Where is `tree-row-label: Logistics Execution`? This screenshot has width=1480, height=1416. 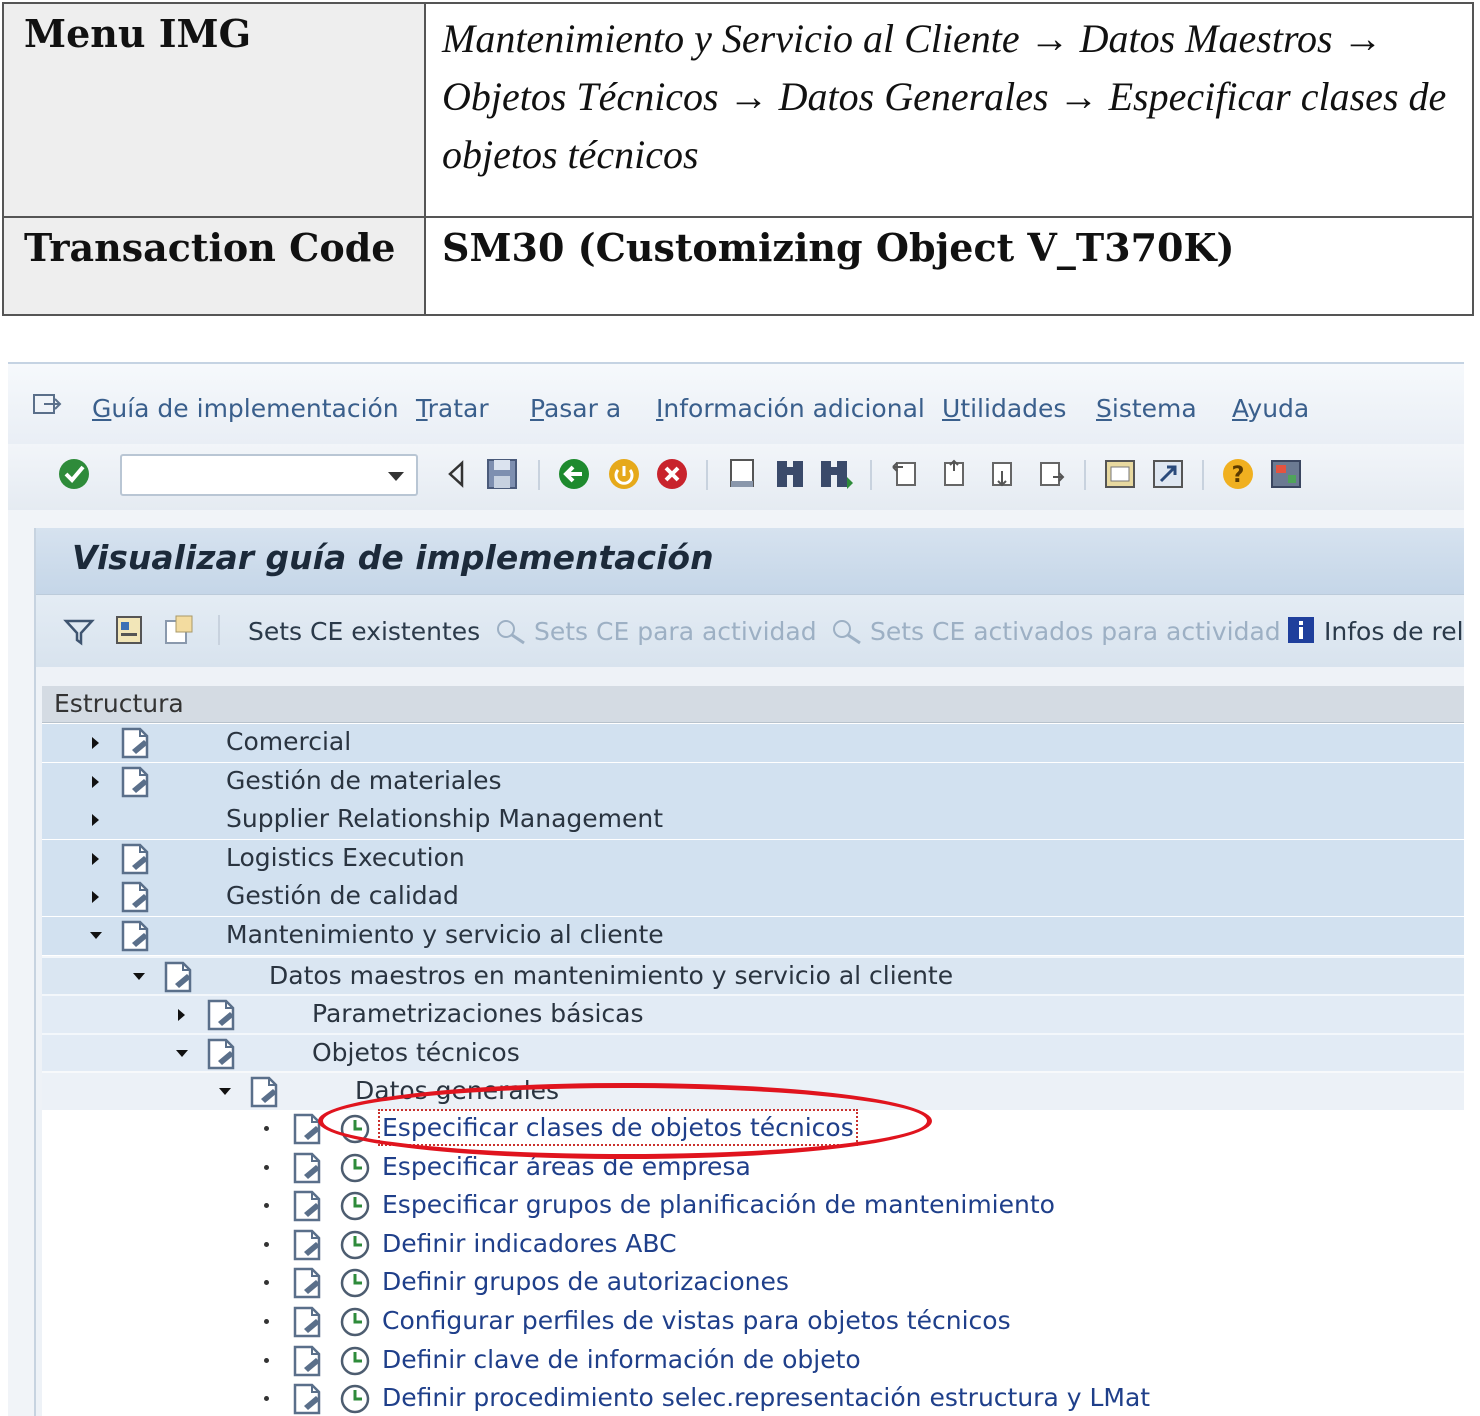
tree-row-label: Logistics Execution is located at coordinates (345, 857).